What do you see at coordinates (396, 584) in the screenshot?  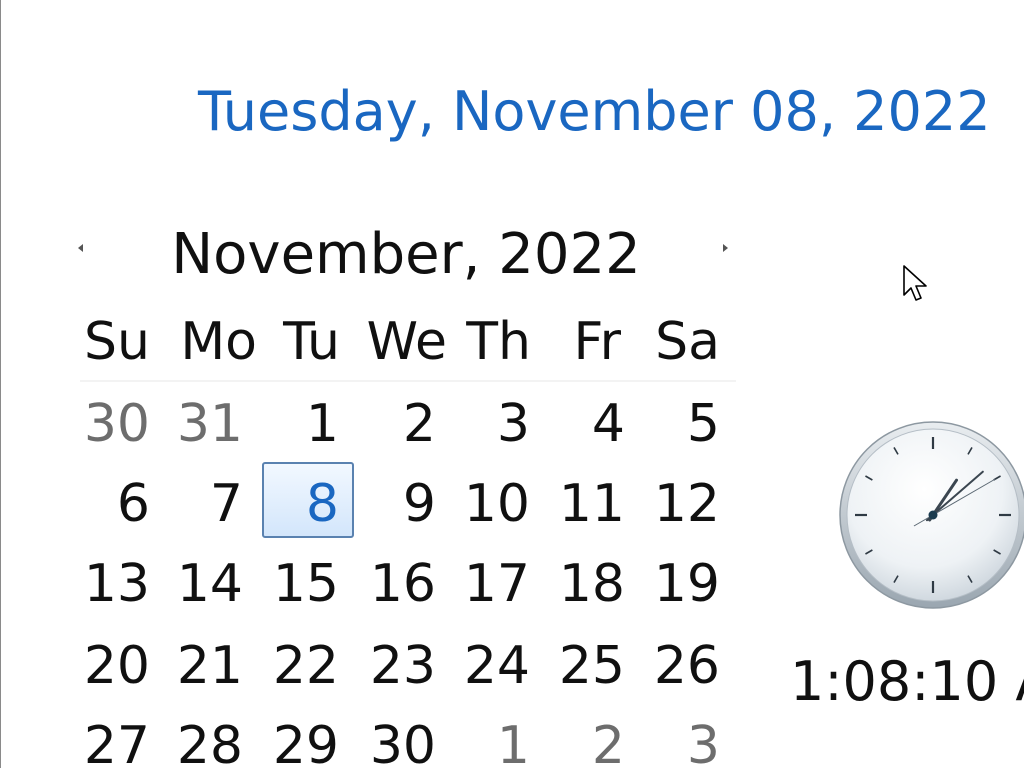 I see `calendar-day: 16` at bounding box center [396, 584].